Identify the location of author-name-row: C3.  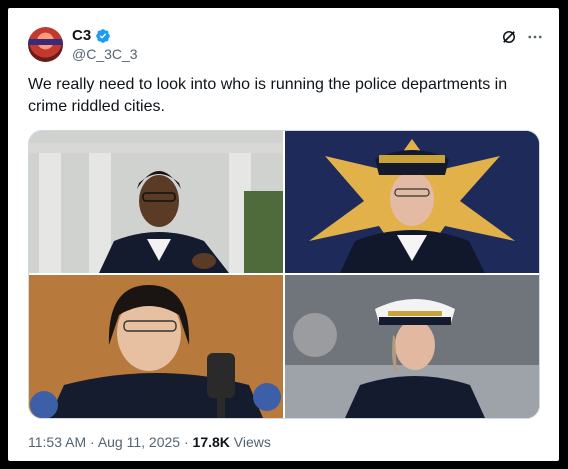
(91, 35).